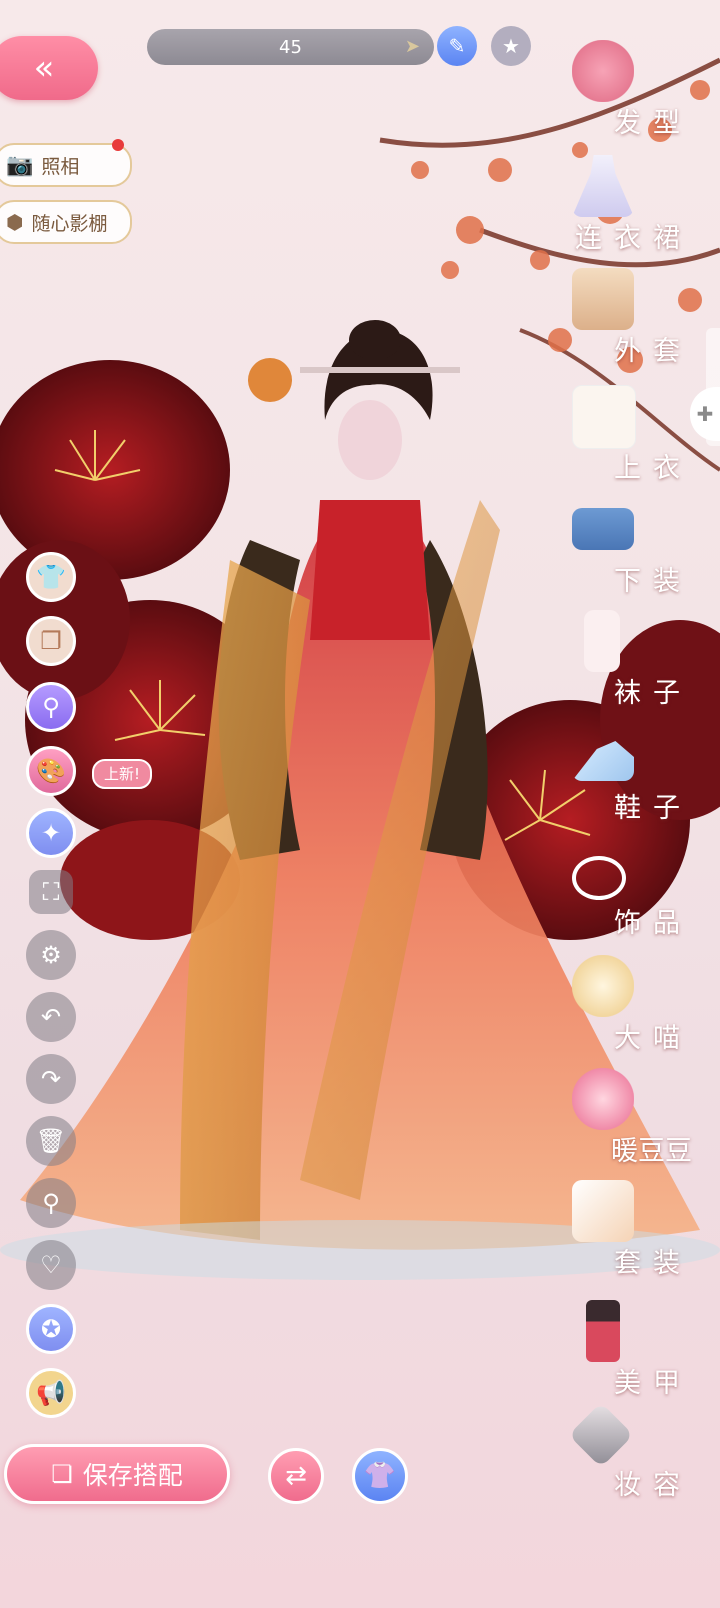 This screenshot has width=720, height=1608. What do you see at coordinates (653, 1383) in the screenshot?
I see `category-label: 美甲` at bounding box center [653, 1383].